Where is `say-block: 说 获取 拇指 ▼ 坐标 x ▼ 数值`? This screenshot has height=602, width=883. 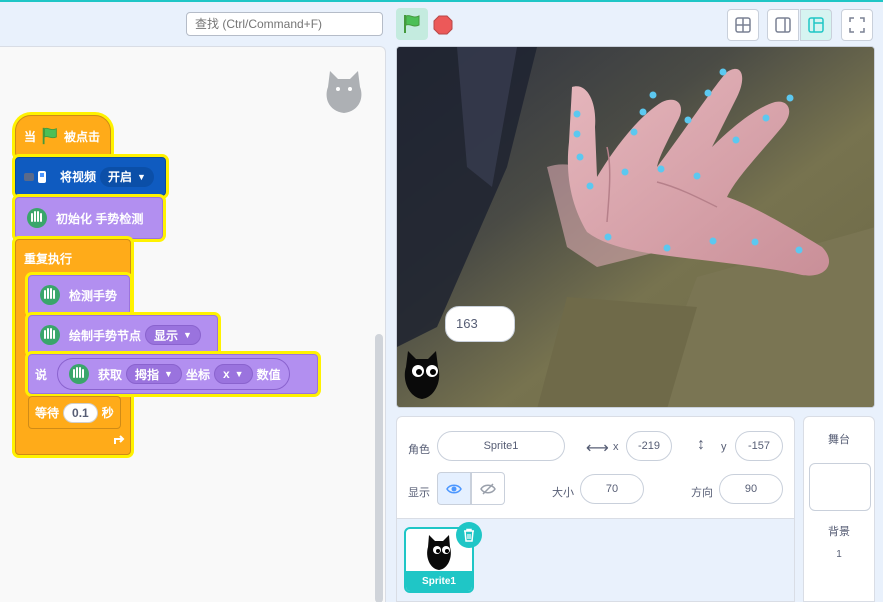 say-block: 说 获取 拇指 ▼ 坐标 x ▼ 数值 is located at coordinates (173, 374).